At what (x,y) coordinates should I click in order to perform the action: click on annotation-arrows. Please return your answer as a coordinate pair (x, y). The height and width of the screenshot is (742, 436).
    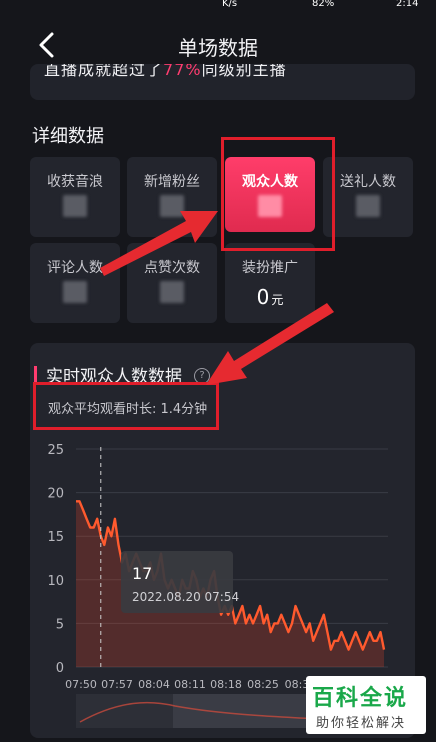
    Looking at the image, I should click on (217, 298).